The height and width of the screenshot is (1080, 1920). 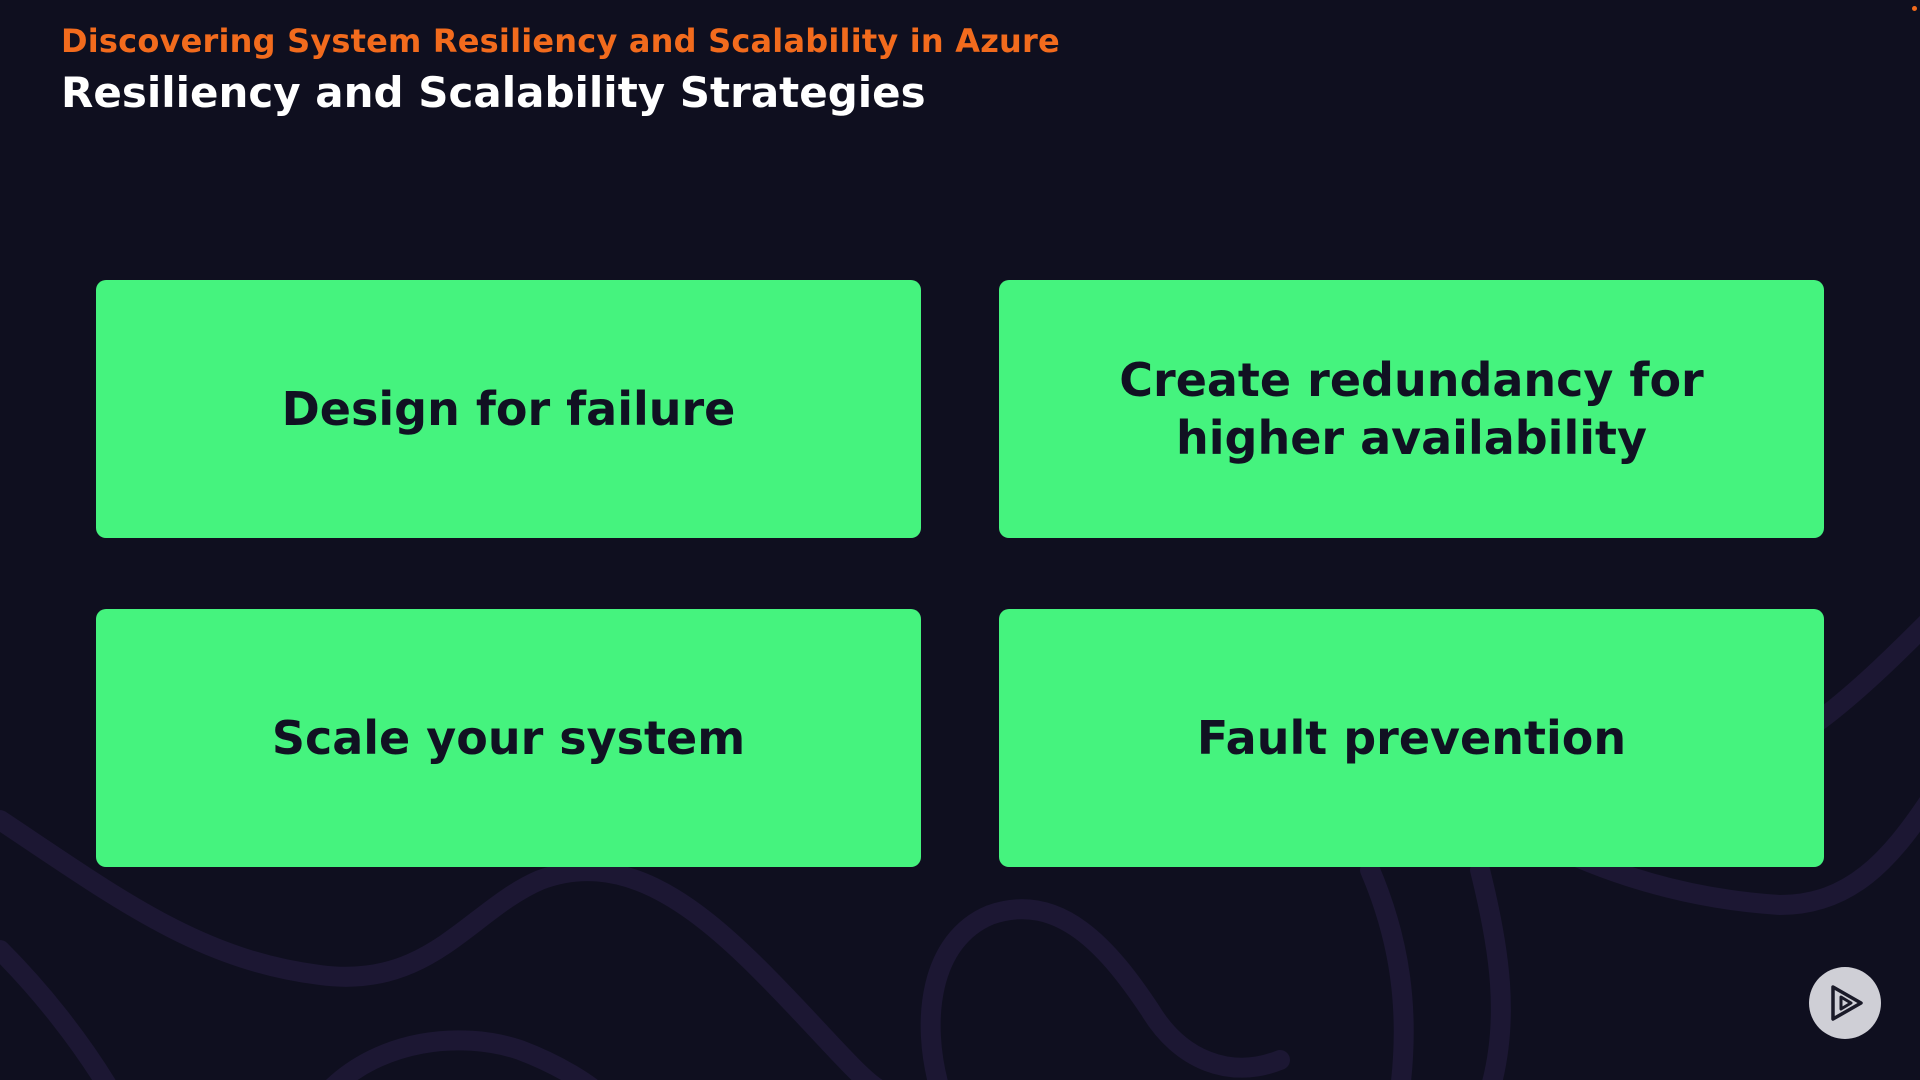 I want to click on card-label: Fault prevention, so click(x=1411, y=738).